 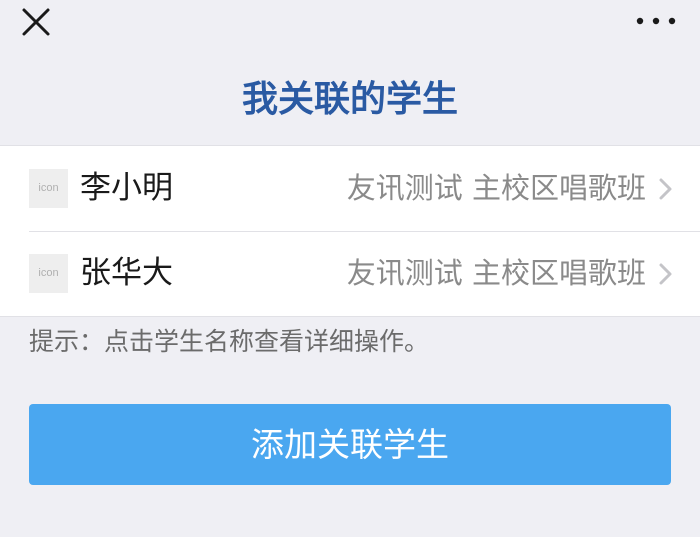 I want to click on close-button, so click(x=36, y=22).